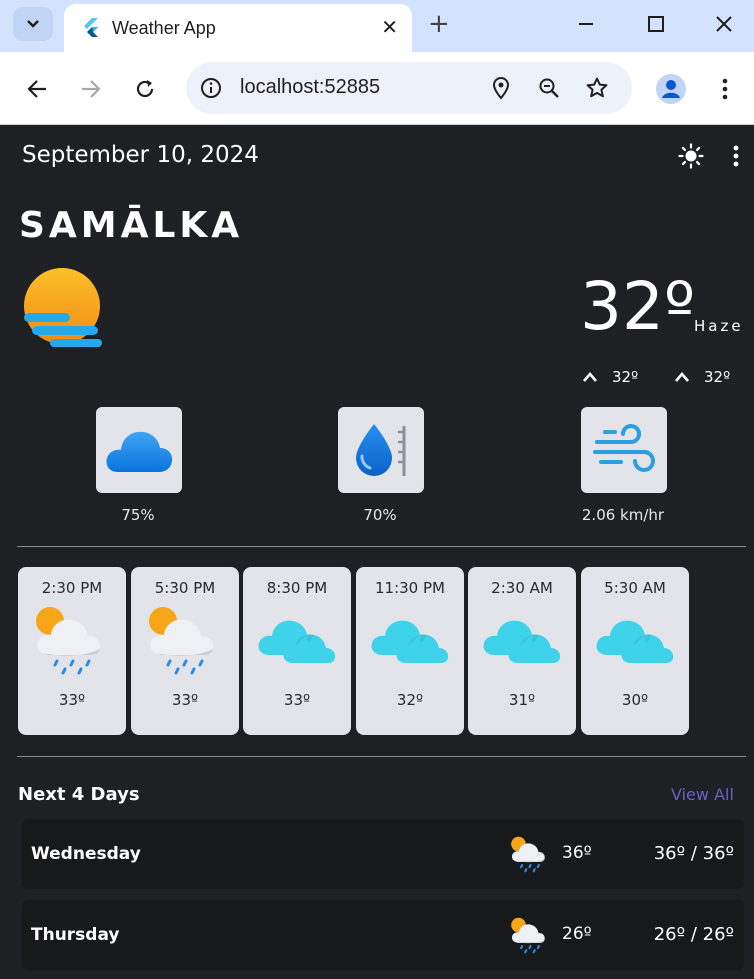 Image resolution: width=754 pixels, height=979 pixels. What do you see at coordinates (297, 588) in the screenshot?
I see `hourly-time: 8:30 PM` at bounding box center [297, 588].